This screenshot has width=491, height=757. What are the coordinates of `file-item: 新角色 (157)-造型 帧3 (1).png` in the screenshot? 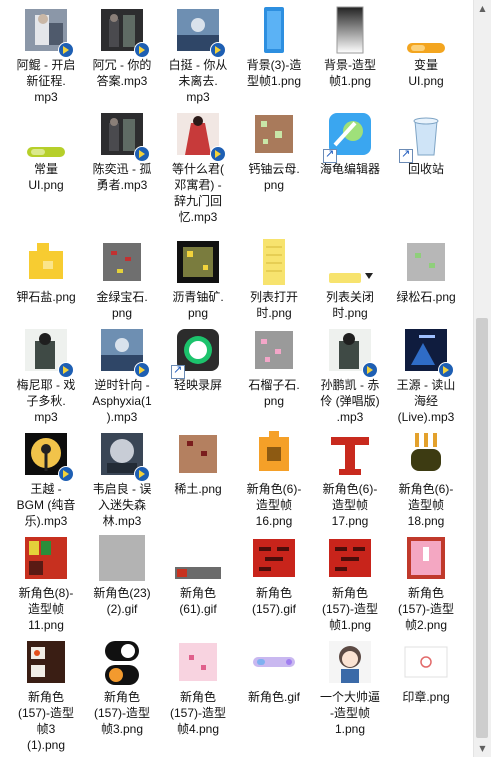 It's located at (46, 692).